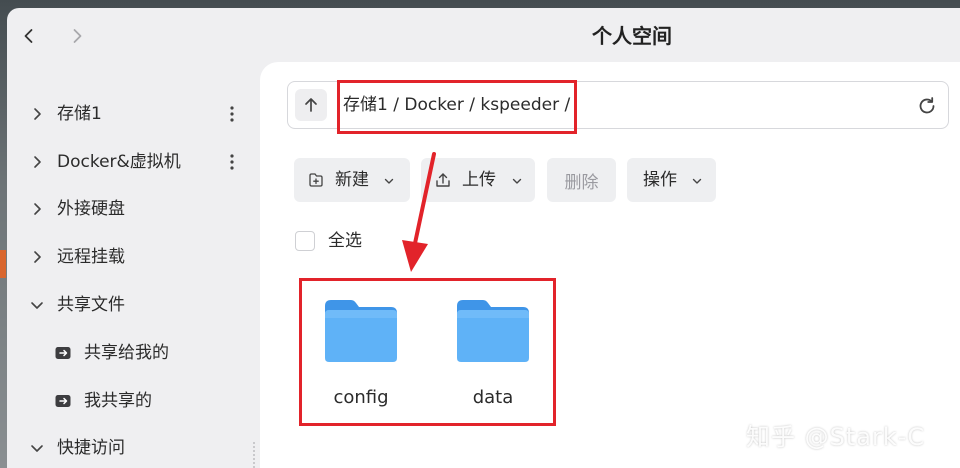  Describe the element at coordinates (79, 114) in the screenshot. I see `sidebar-item-label: 存储1` at that location.